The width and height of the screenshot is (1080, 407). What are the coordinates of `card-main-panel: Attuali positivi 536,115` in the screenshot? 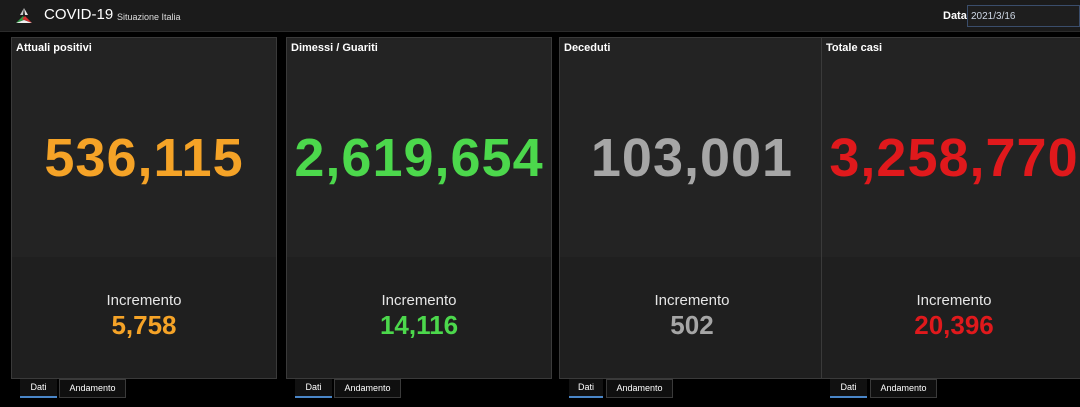 It's located at (144, 147).